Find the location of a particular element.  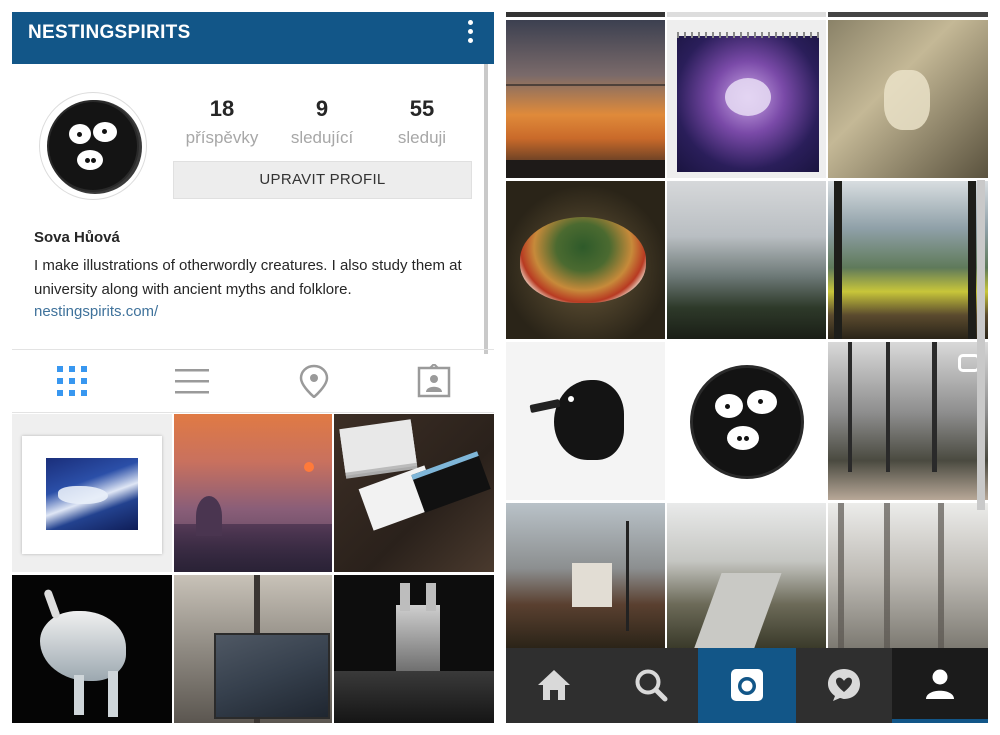

profile-icon is located at coordinates (940, 684).